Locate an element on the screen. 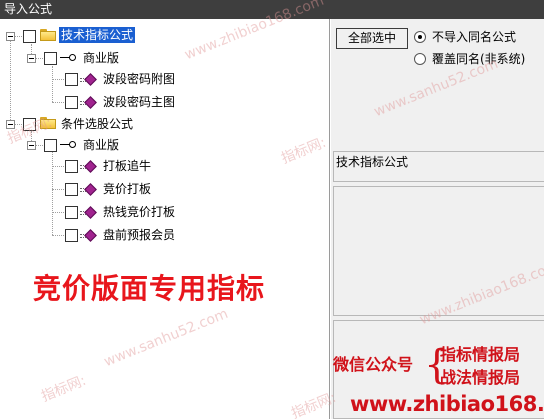 The height and width of the screenshot is (419, 544). promo-line-1: 指标情报局 is located at coordinates (480, 354).